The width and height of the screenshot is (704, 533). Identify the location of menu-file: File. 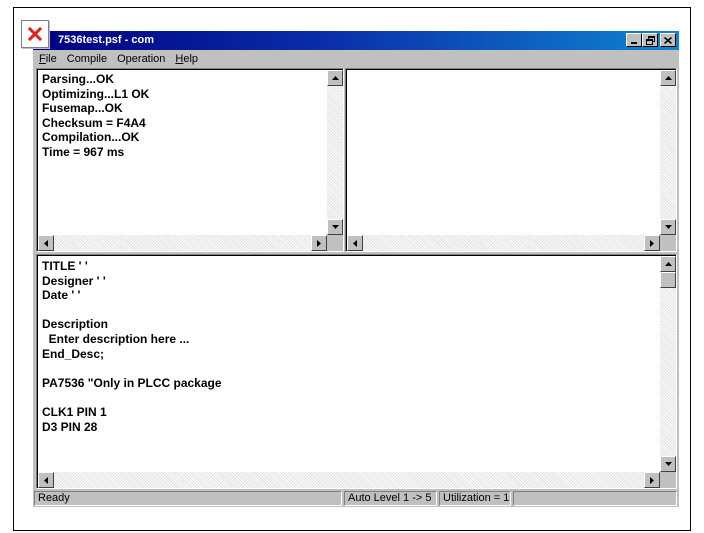
(47, 59).